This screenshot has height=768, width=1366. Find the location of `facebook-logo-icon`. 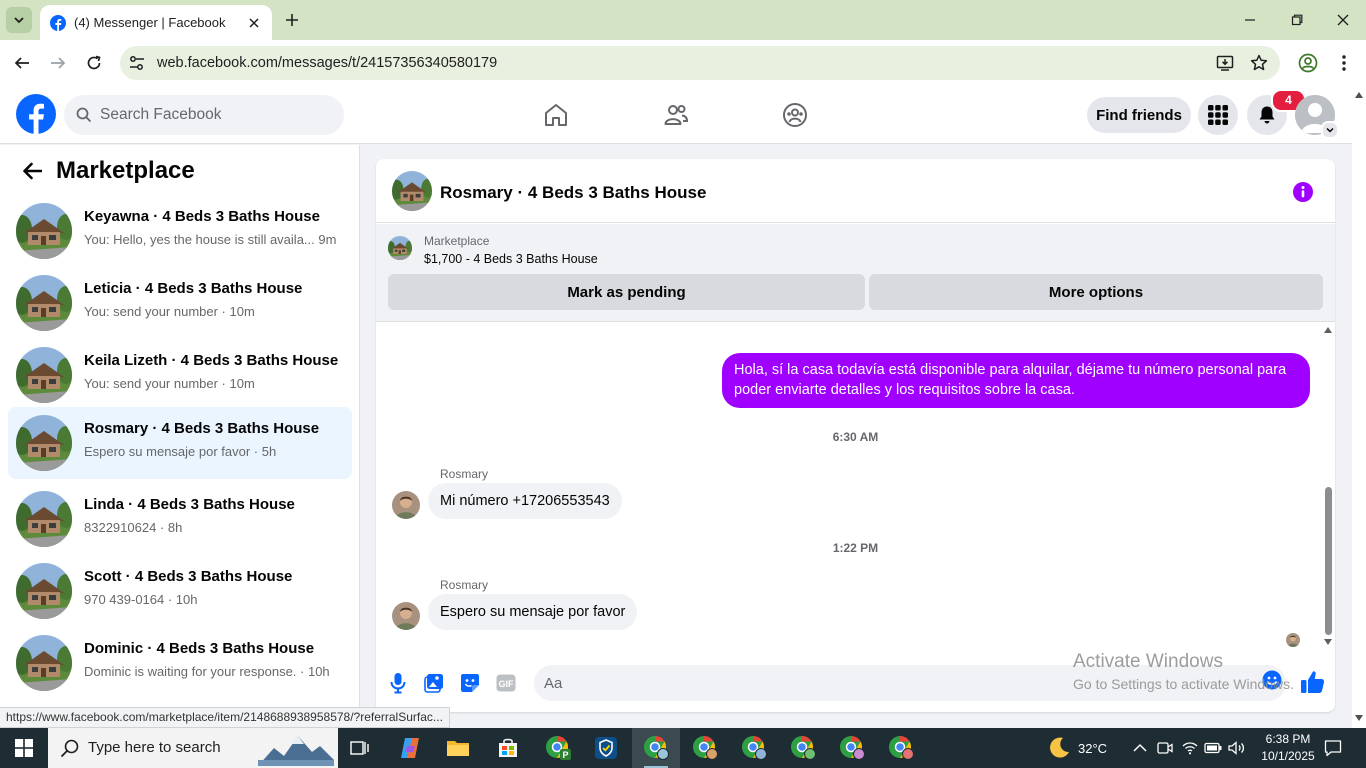

facebook-logo-icon is located at coordinates (36, 114).